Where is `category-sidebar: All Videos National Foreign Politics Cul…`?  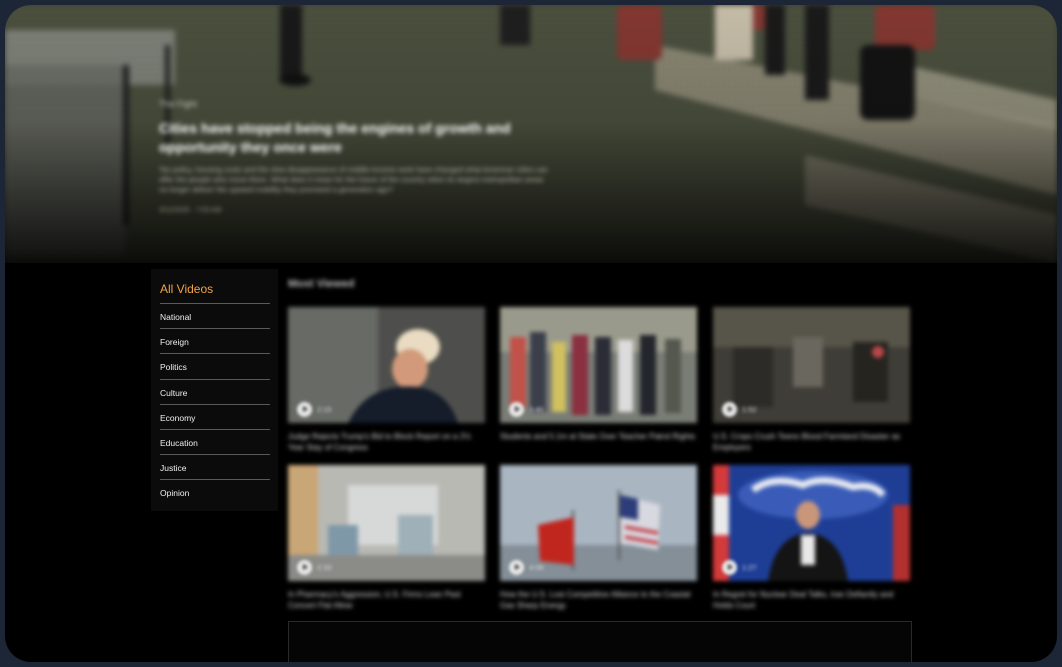
category-sidebar: All Videos National Foreign Politics Cul… is located at coordinates (214, 390).